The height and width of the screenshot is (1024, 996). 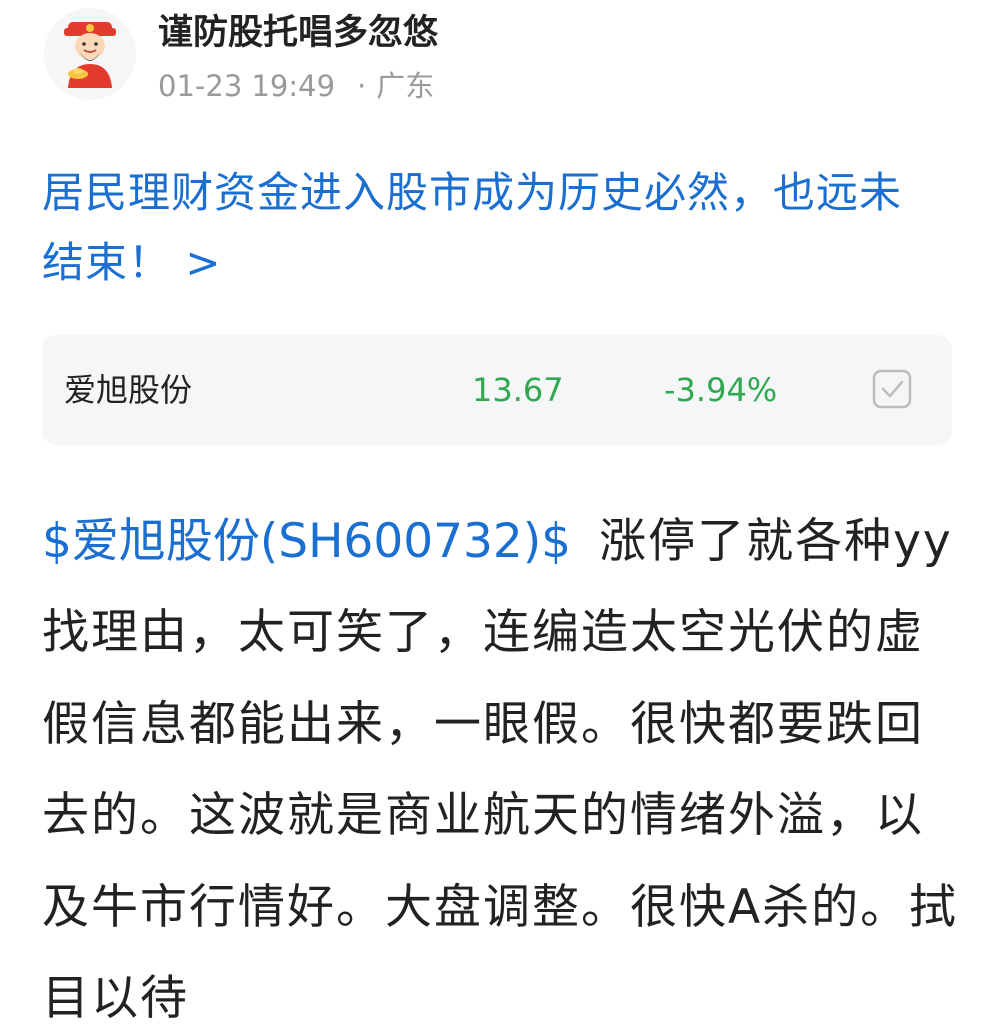 What do you see at coordinates (721, 390) in the screenshot?
I see `stock-change: -3.94%` at bounding box center [721, 390].